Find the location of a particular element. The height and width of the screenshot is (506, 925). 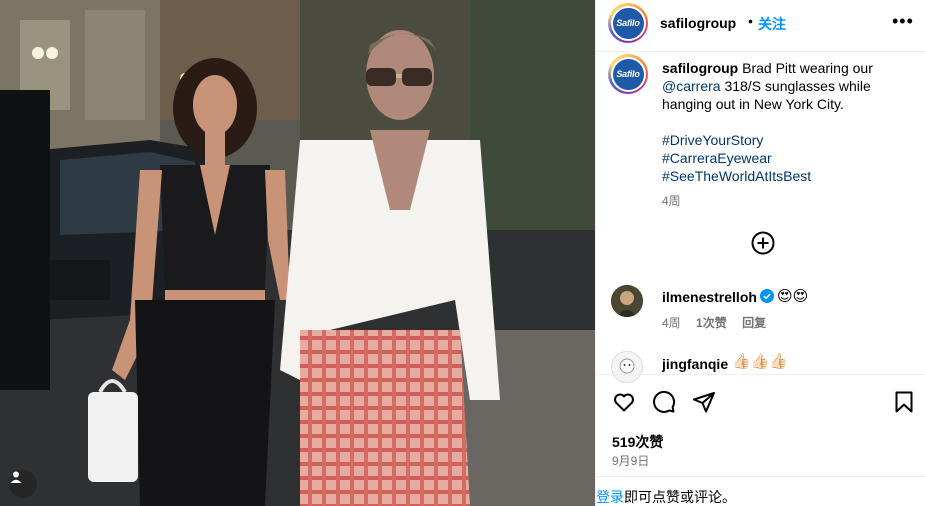

author-avatar: Safilo is located at coordinates (628, 23).